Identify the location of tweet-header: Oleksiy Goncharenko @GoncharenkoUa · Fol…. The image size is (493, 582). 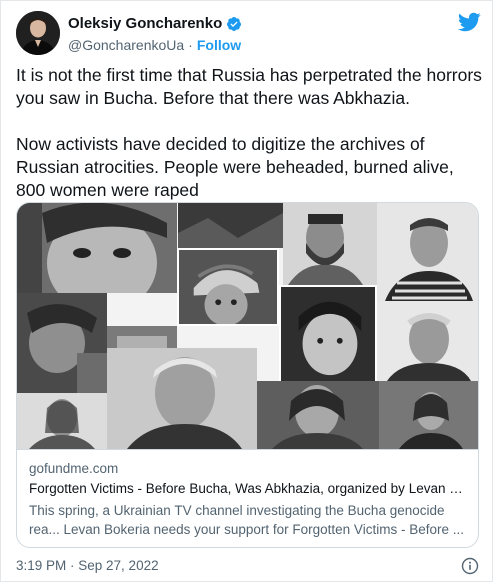
(248, 33).